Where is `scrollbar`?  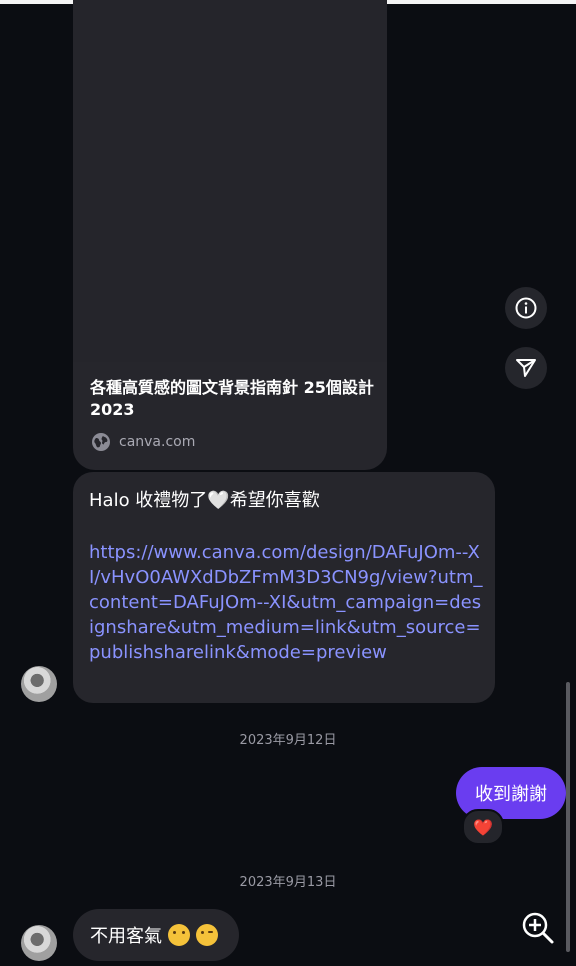 scrollbar is located at coordinates (568, 817).